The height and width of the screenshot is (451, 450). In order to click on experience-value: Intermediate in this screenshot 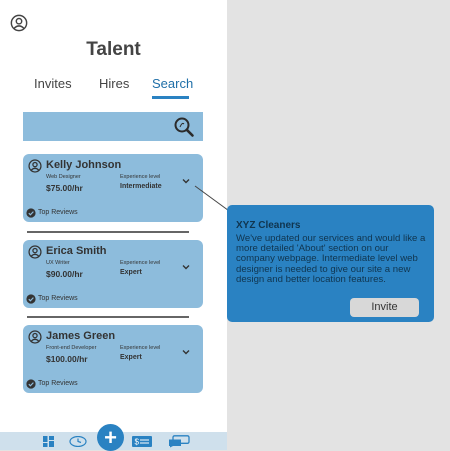, I will do `click(141, 186)`.